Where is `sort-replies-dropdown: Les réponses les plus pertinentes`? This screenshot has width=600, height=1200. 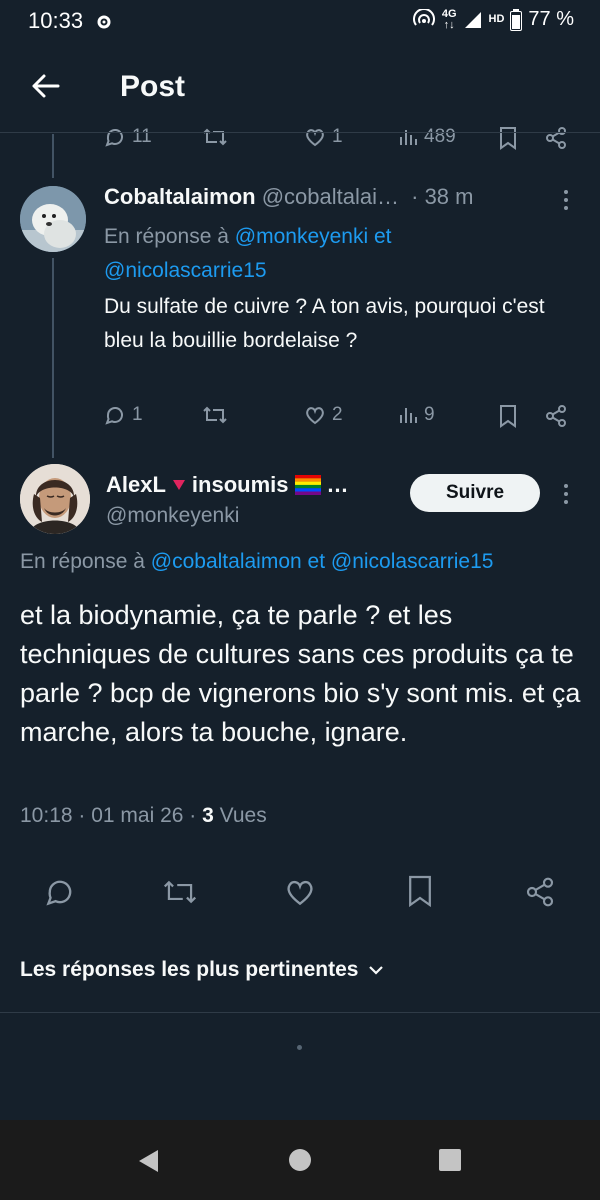 sort-replies-dropdown: Les réponses les plus pertinentes is located at coordinates (202, 970).